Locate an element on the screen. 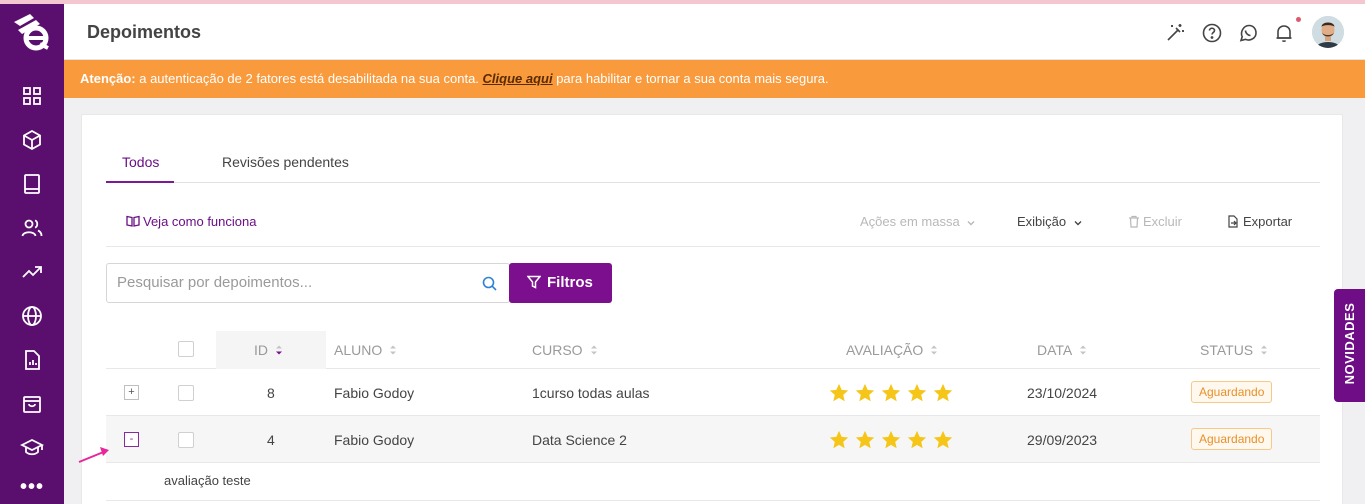  alert-link: Clique aqui is located at coordinates (518, 78).